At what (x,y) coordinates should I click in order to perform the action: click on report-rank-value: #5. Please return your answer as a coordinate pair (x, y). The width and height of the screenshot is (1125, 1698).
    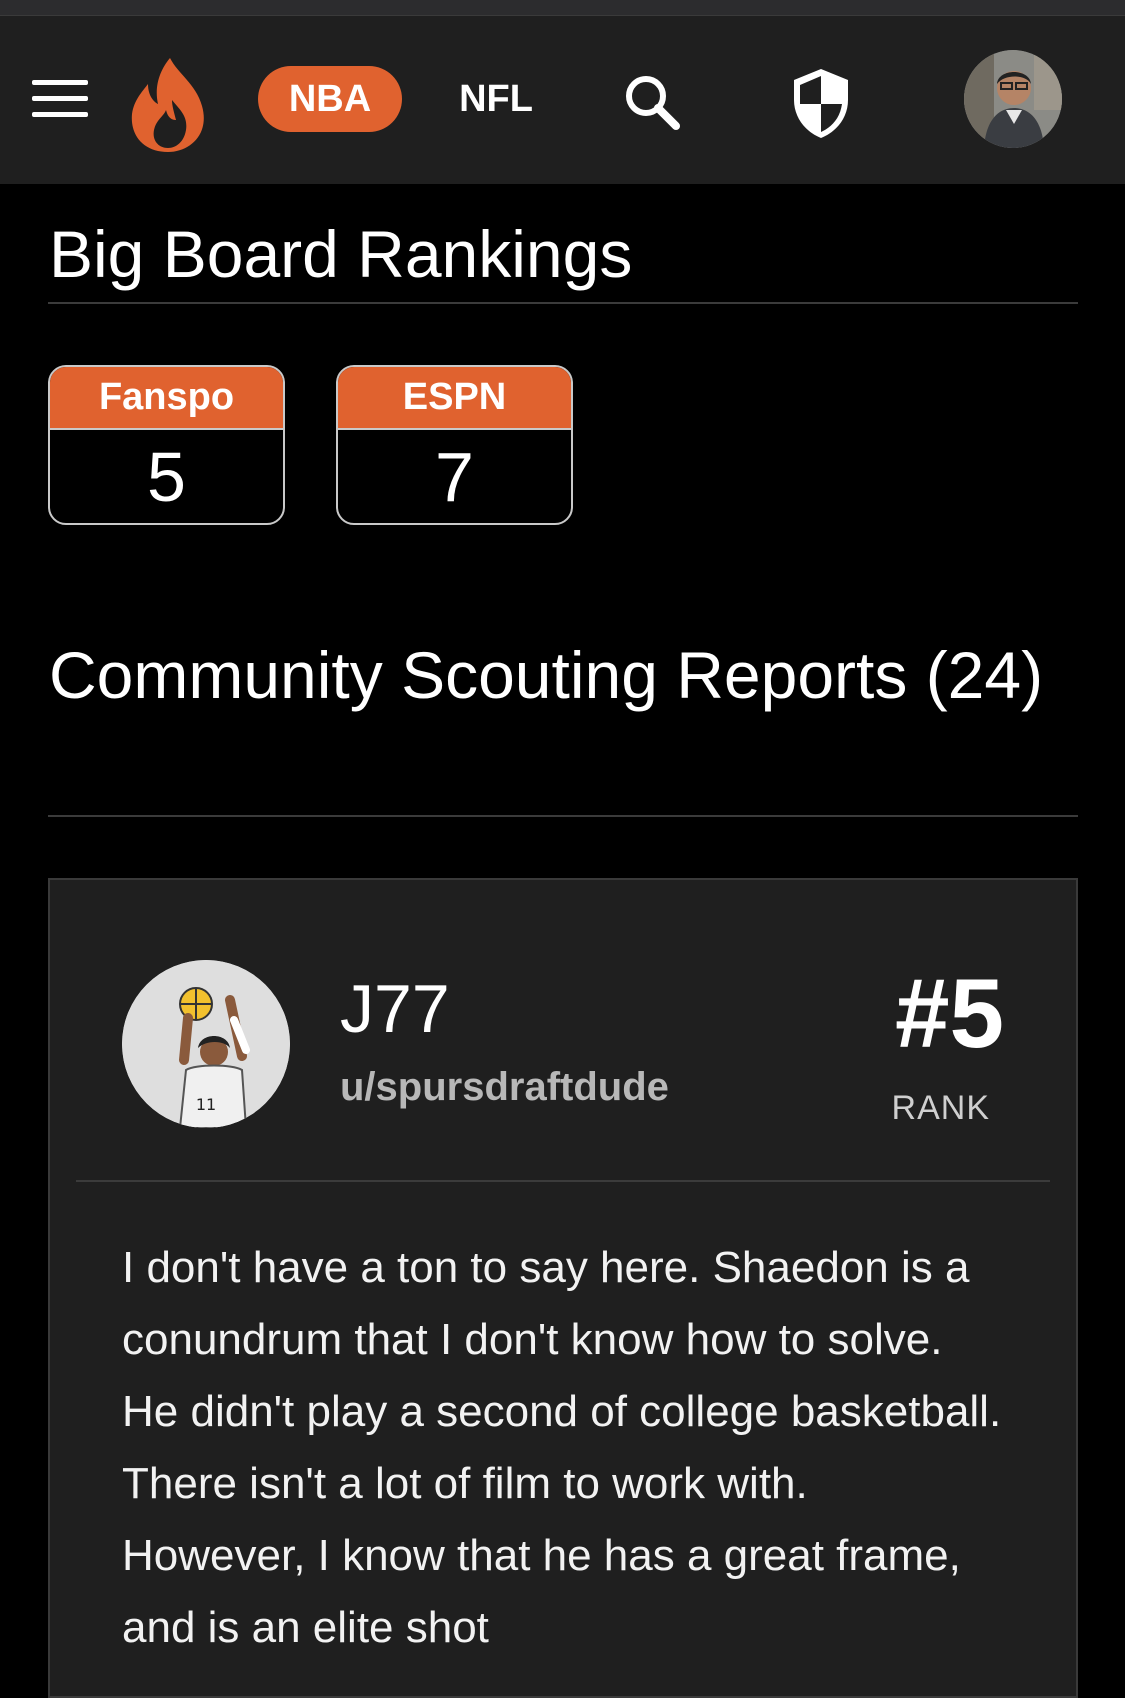
    Looking at the image, I should click on (949, 1013).